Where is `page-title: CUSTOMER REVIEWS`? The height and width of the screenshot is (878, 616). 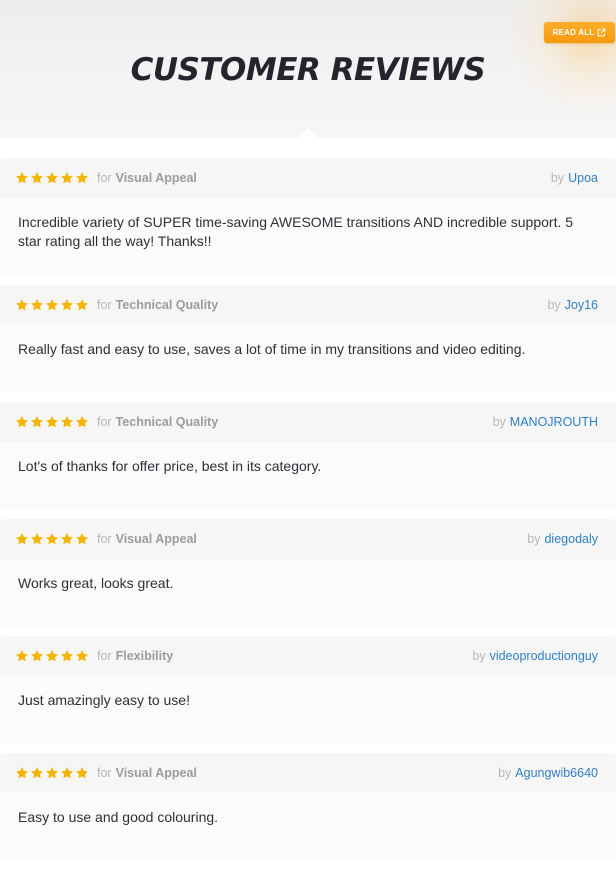 page-title: CUSTOMER REVIEWS is located at coordinates (308, 70).